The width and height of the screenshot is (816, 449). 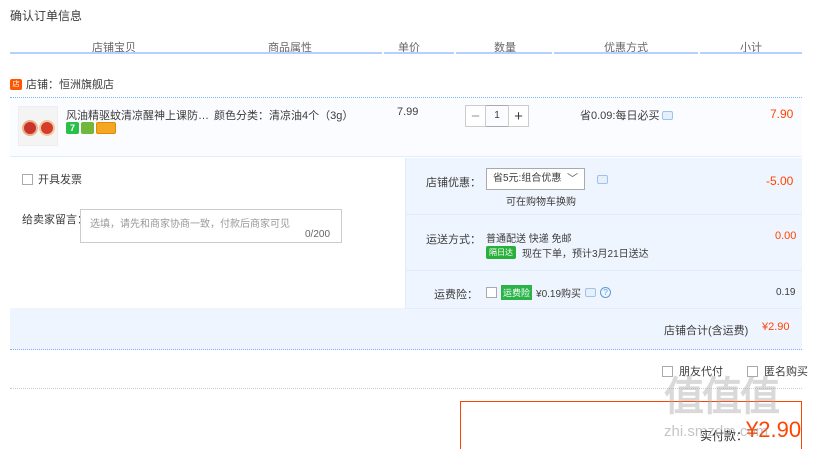 What do you see at coordinates (620, 116) in the screenshot?
I see `item-promotion-label: 省0.09:每日必买` at bounding box center [620, 116].